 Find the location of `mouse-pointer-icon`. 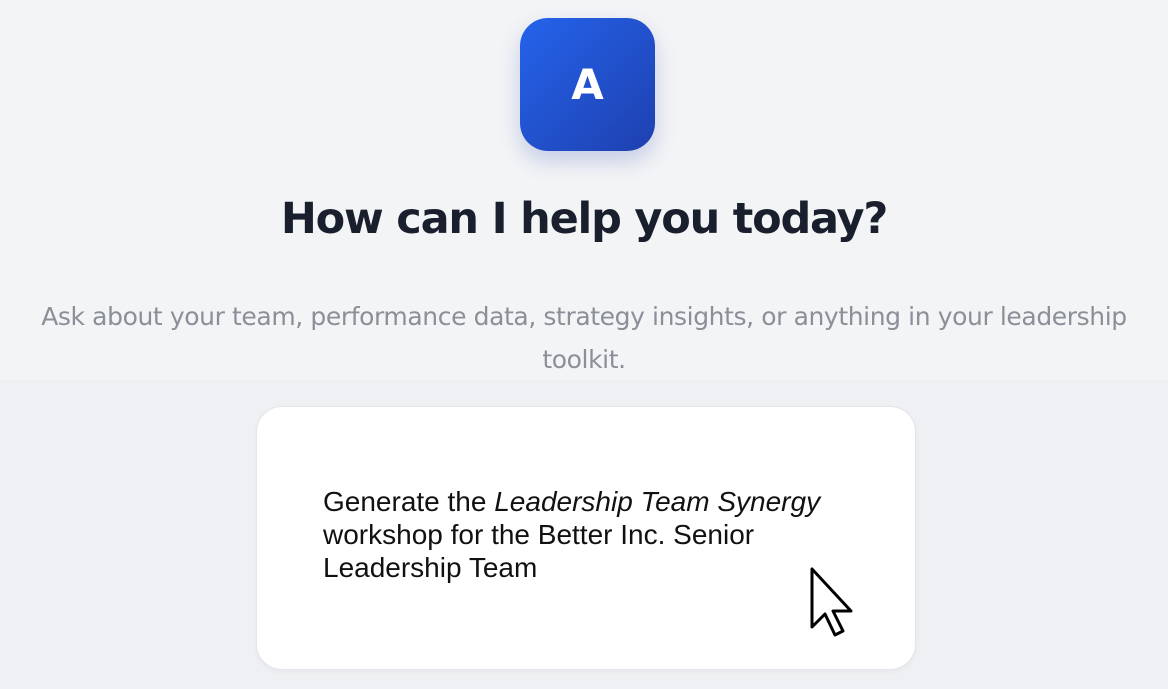

mouse-pointer-icon is located at coordinates (831, 602).